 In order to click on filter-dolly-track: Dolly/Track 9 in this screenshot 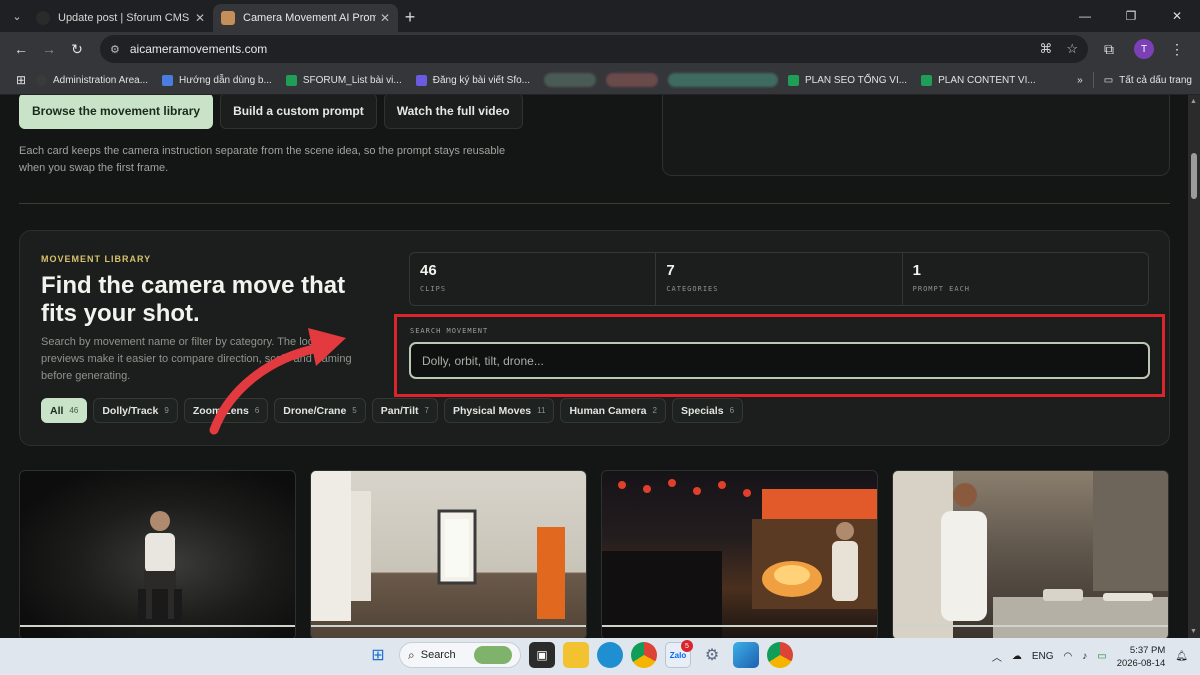, I will do `click(135, 410)`.